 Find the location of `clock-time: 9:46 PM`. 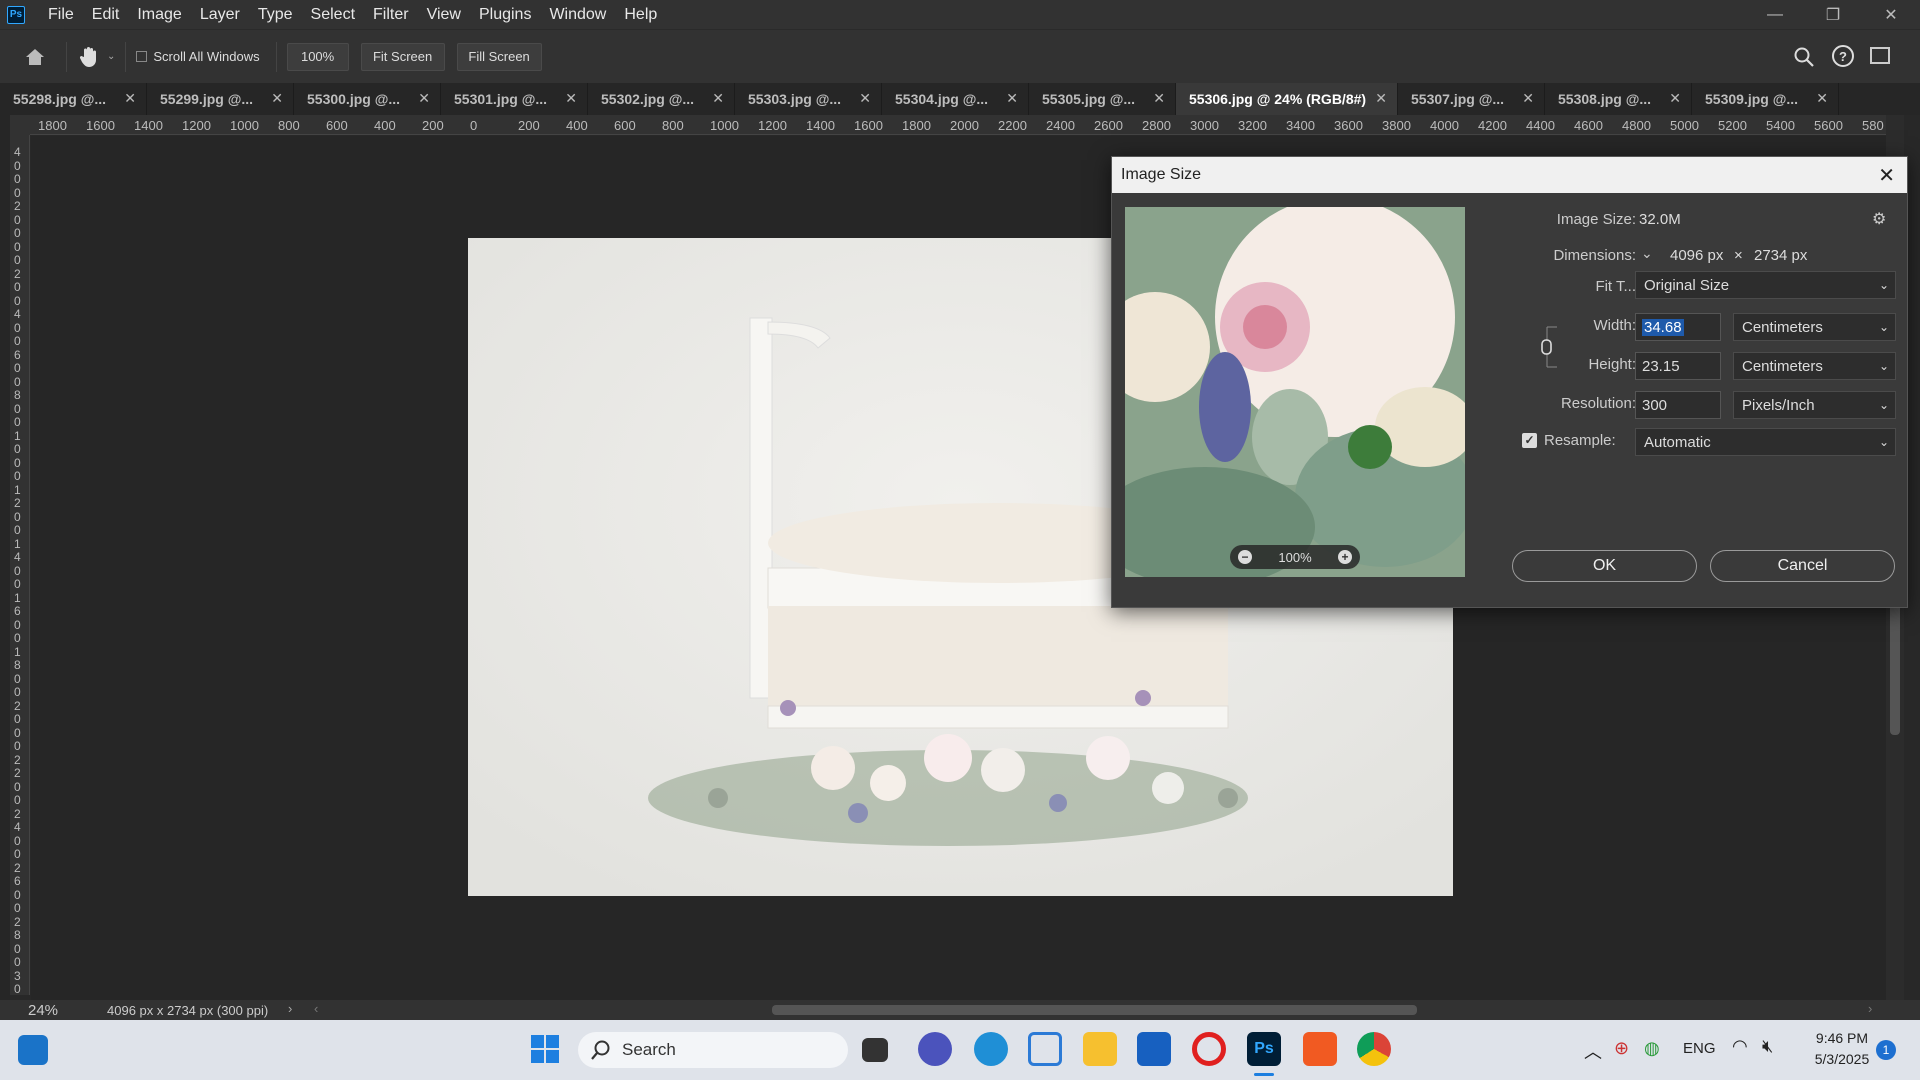

clock-time: 9:46 PM is located at coordinates (1842, 1038).